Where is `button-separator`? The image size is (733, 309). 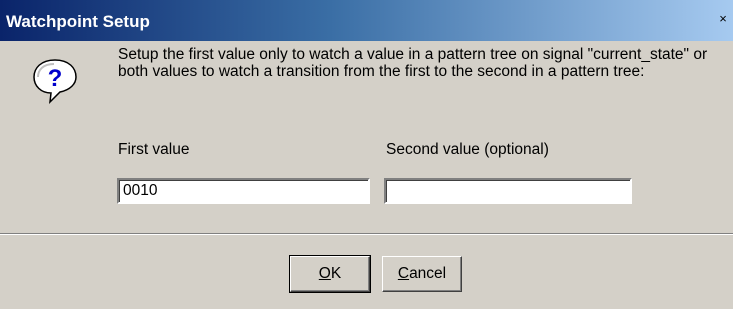 button-separator is located at coordinates (366, 234).